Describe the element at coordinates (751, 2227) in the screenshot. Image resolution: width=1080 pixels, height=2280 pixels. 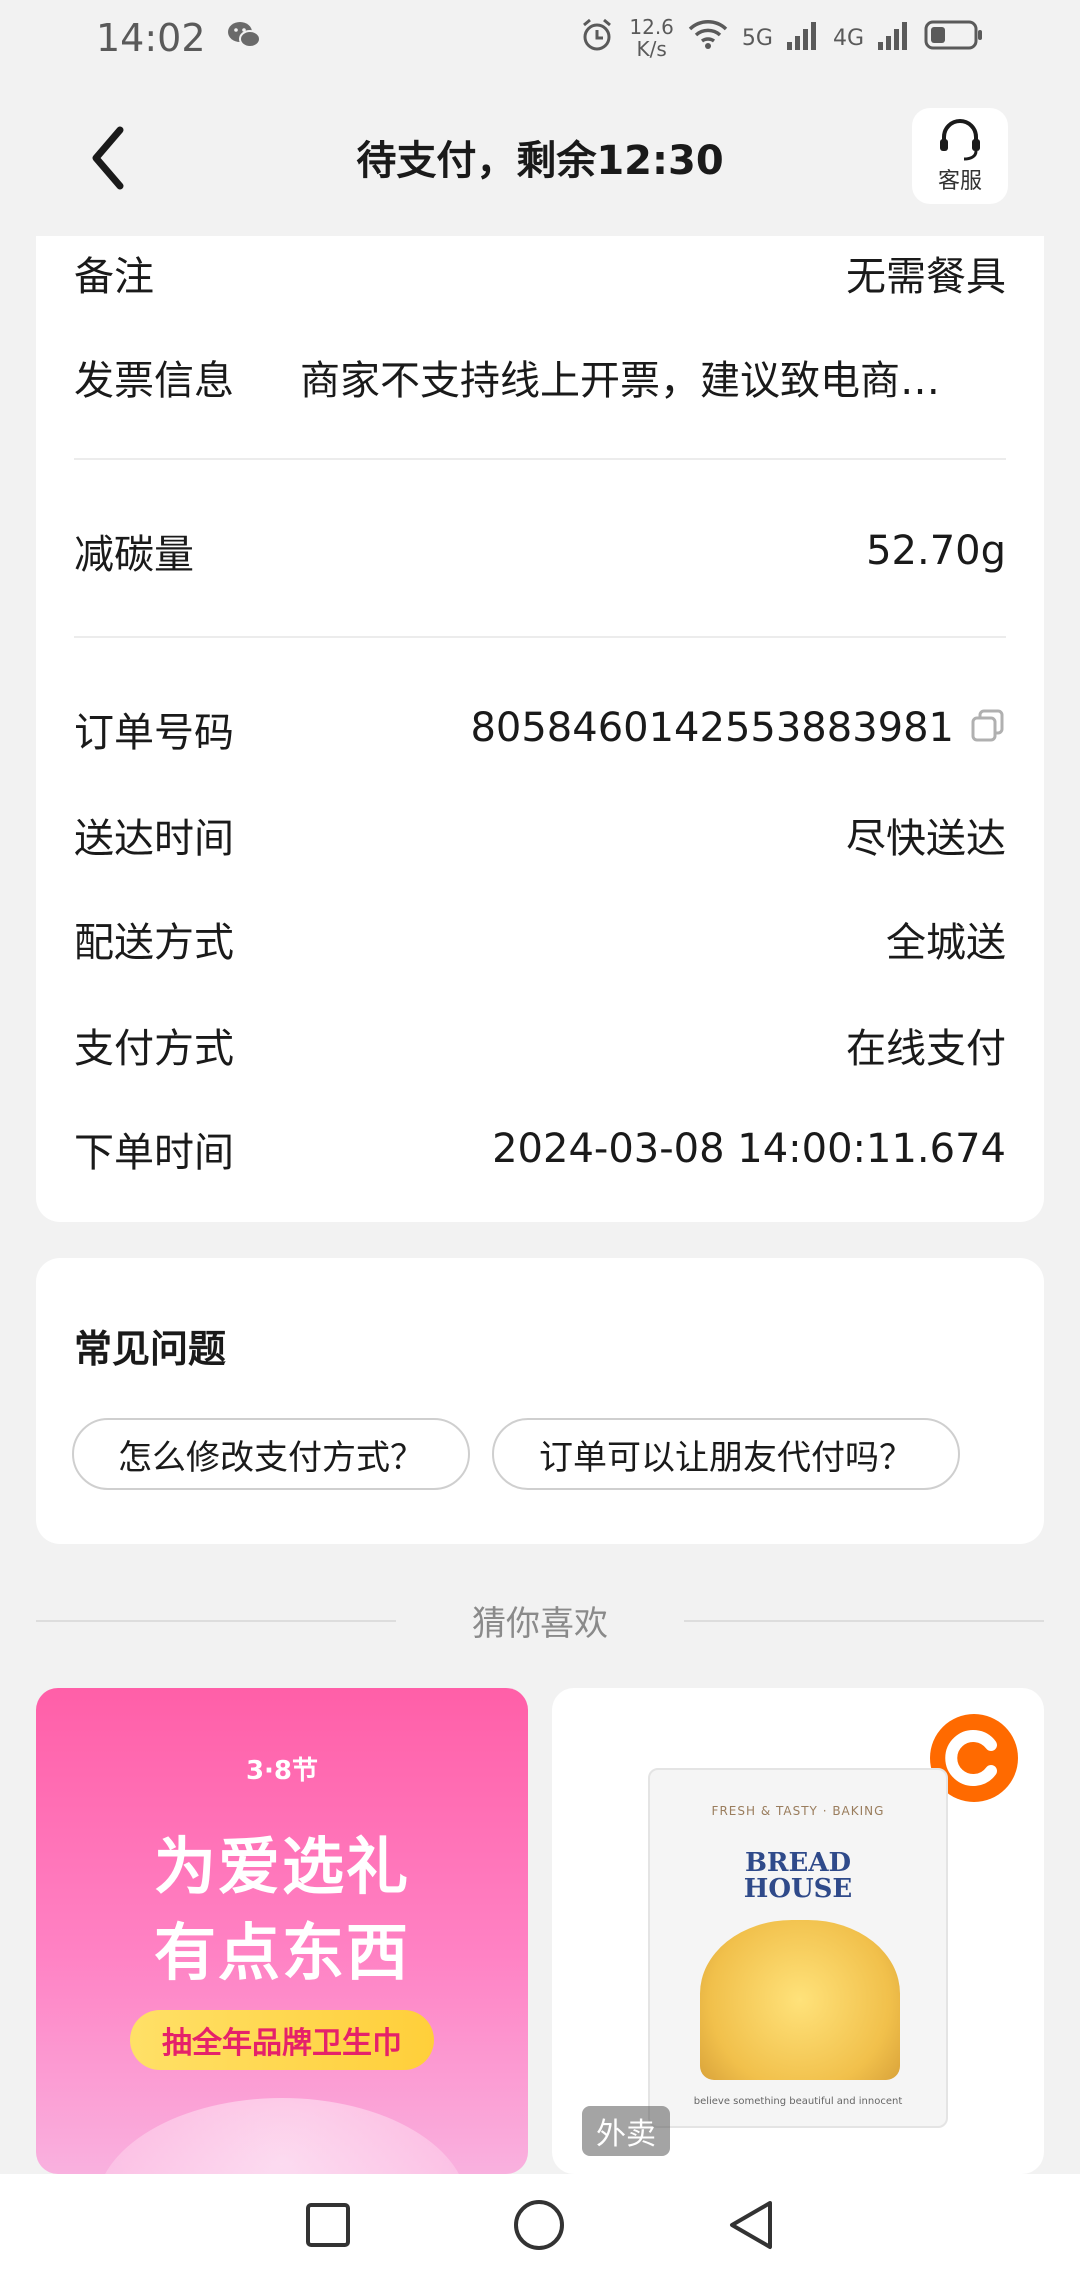
I see `triangle-back-icon` at that location.